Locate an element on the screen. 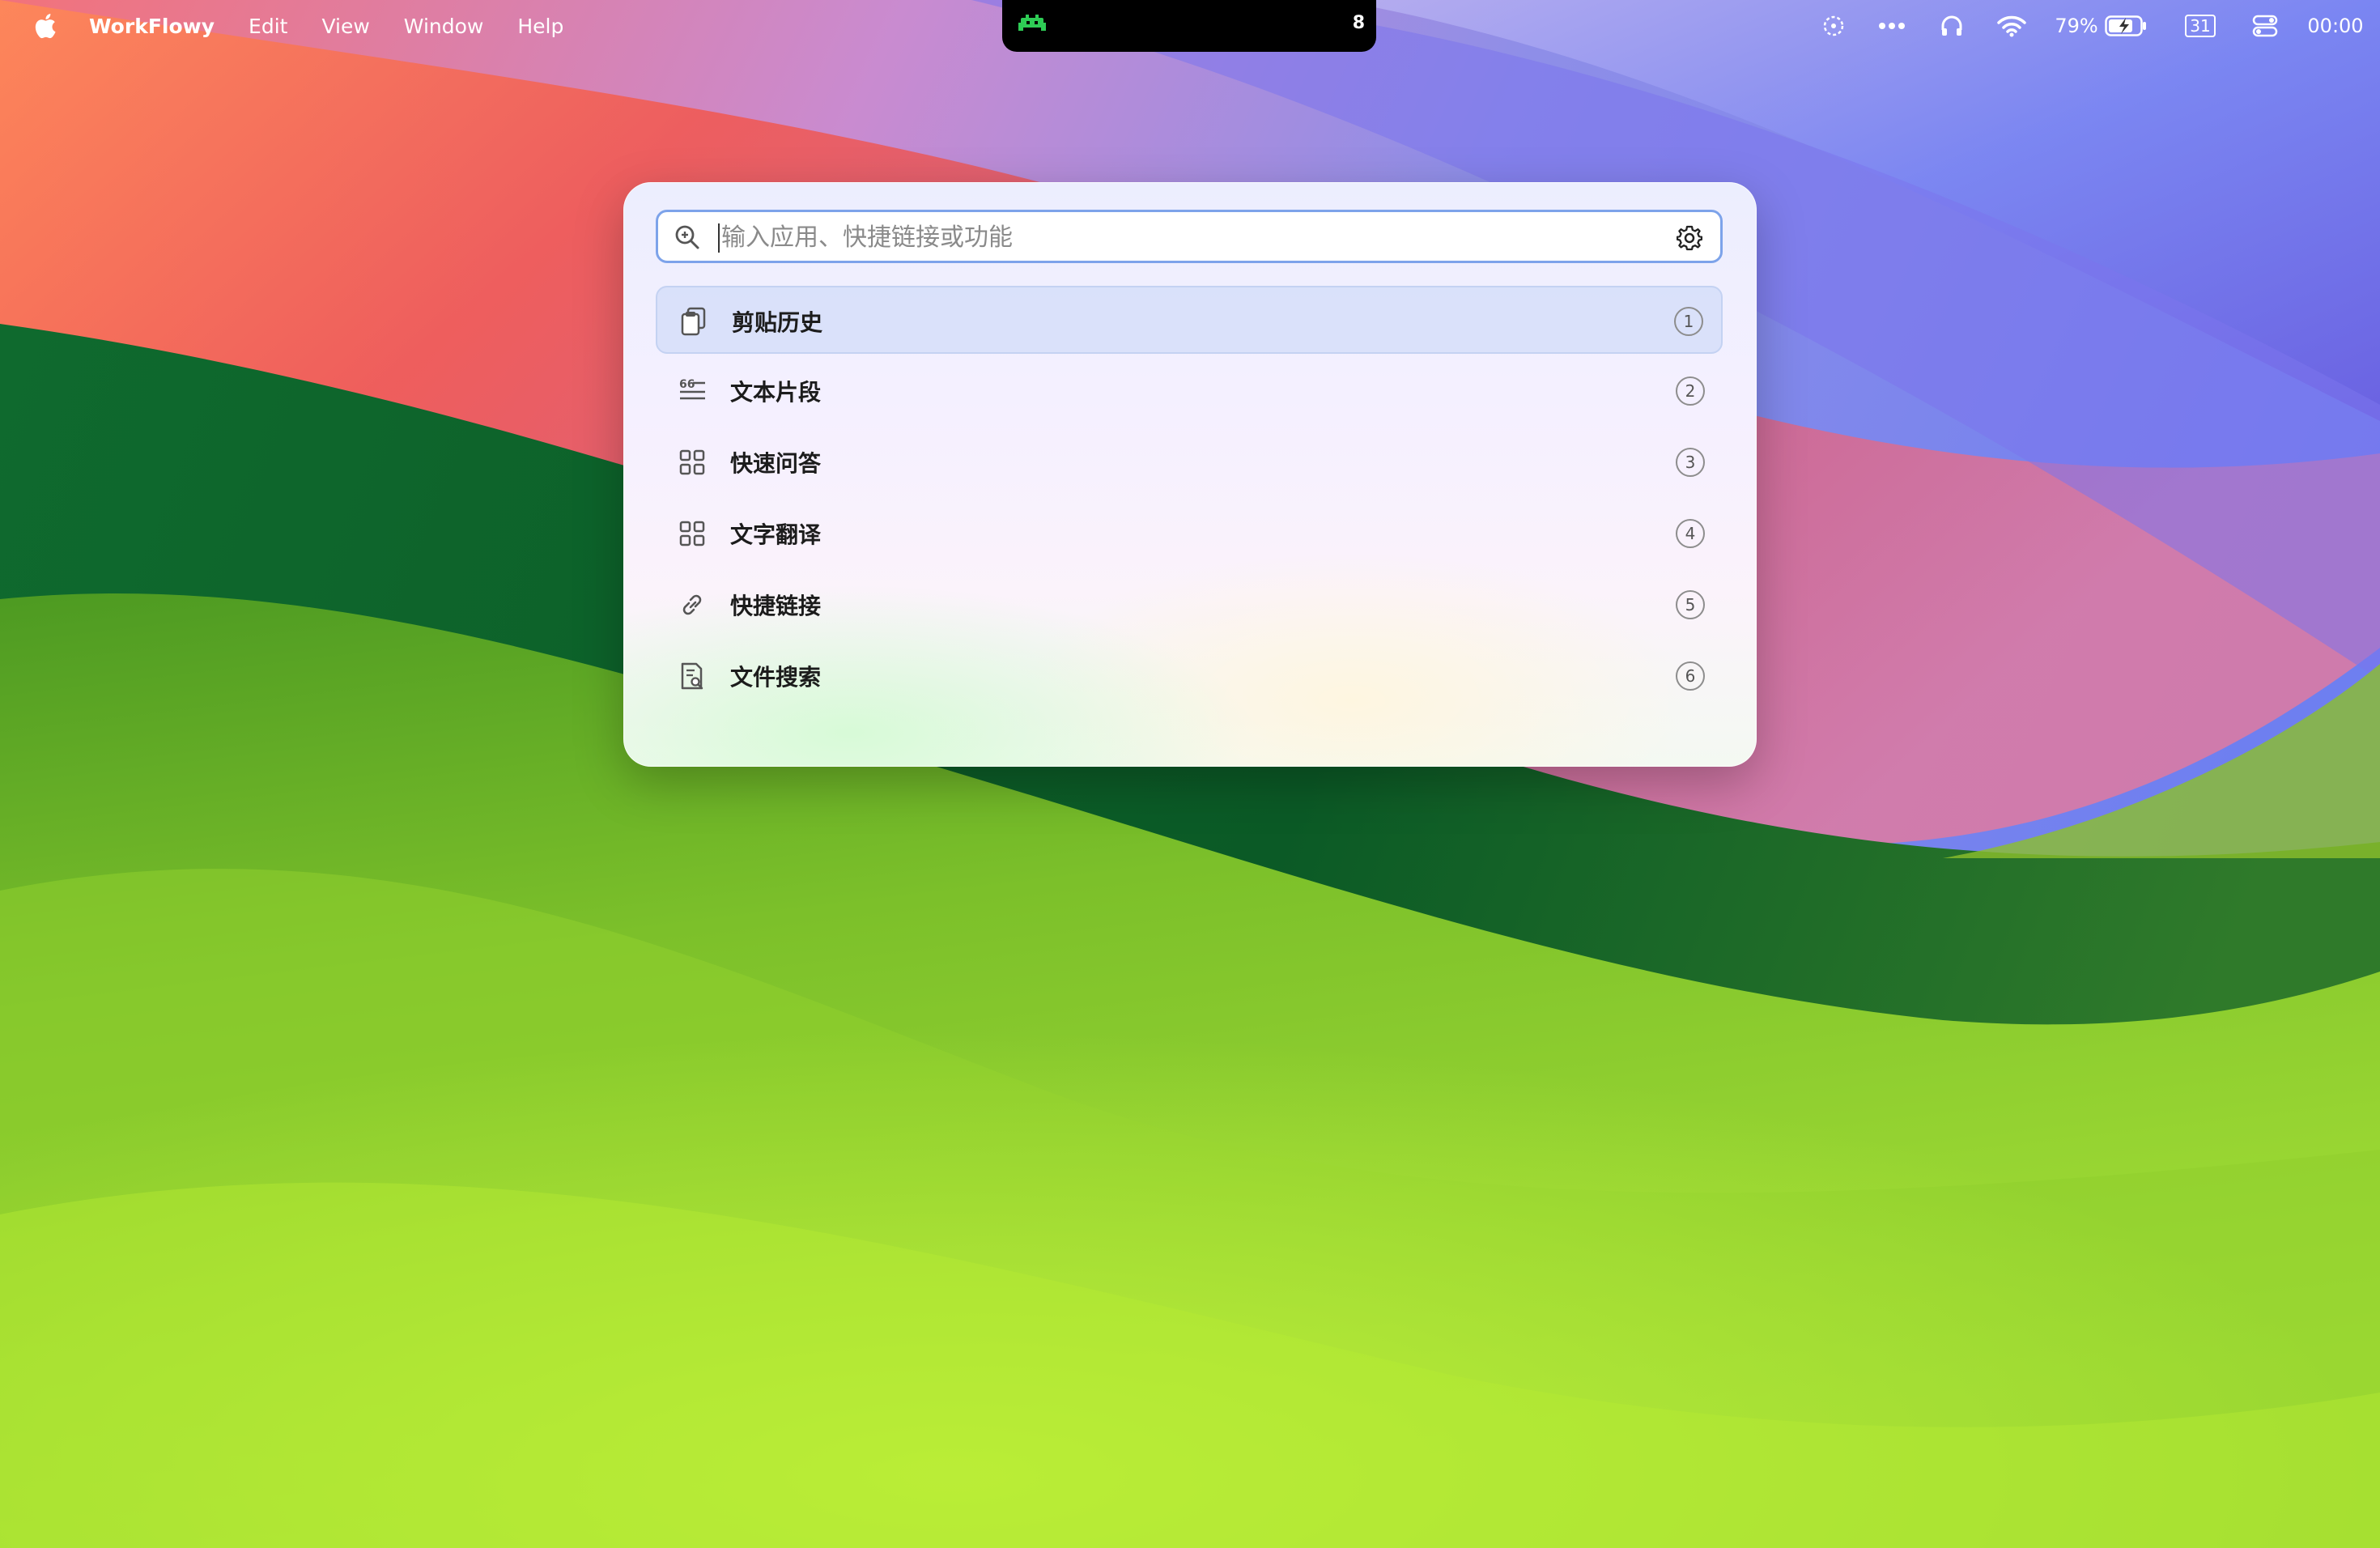 Image resolution: width=2380 pixels, height=1548 pixels. result-item-quick-qa: 快速问答 3 is located at coordinates (1189, 462).